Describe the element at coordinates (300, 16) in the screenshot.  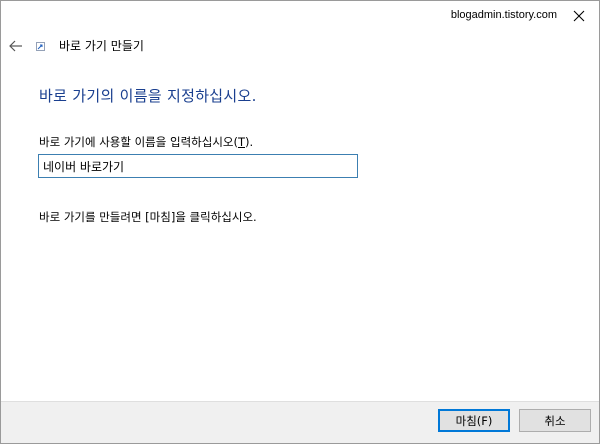
I see `title-bar: blogadmin.tistory.com` at that location.